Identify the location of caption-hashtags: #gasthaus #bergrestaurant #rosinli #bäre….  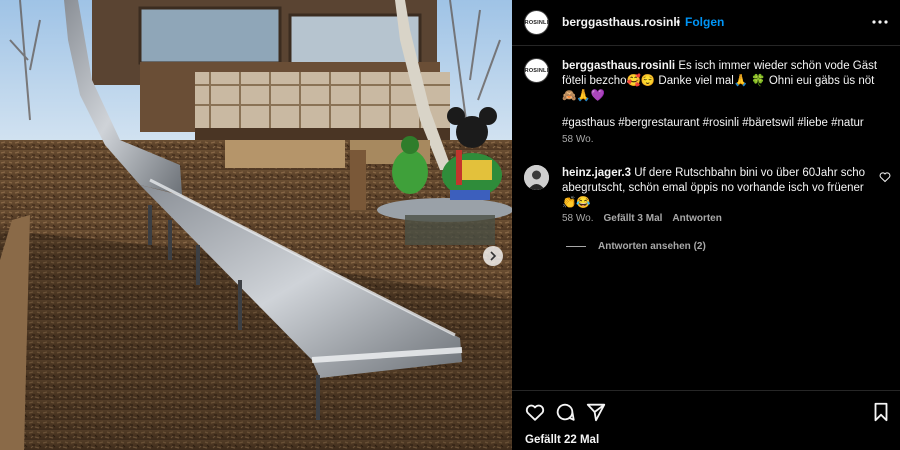
(723, 123).